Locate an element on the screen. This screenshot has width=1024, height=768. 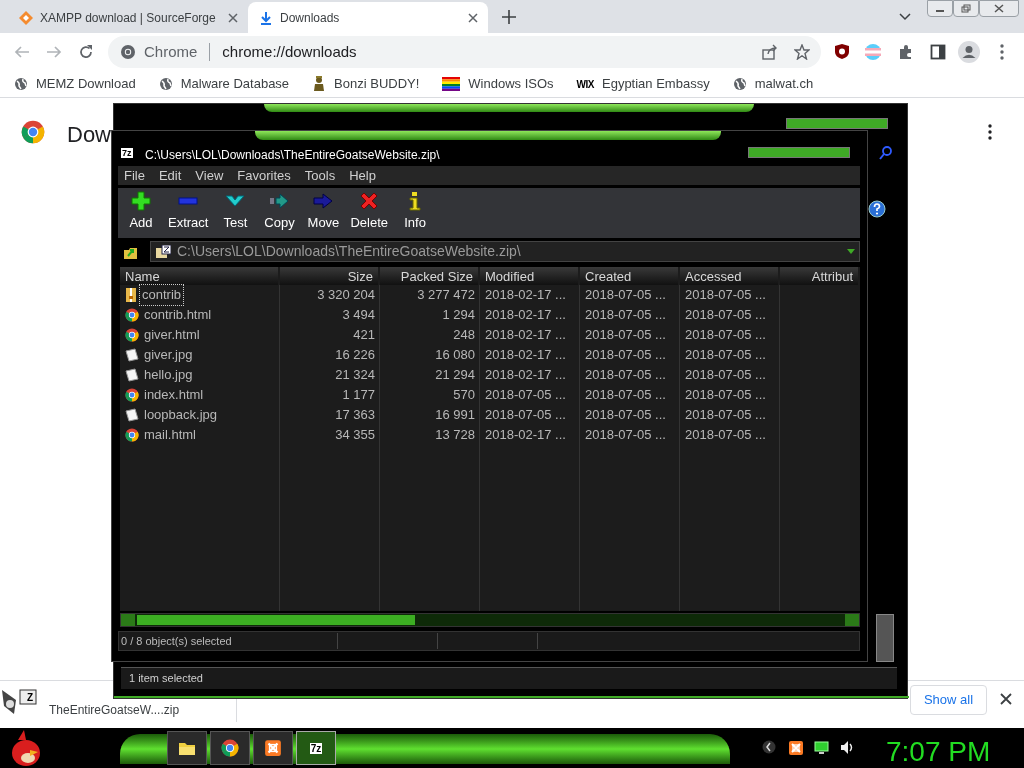
image-file-icon is located at coordinates (132, 375).